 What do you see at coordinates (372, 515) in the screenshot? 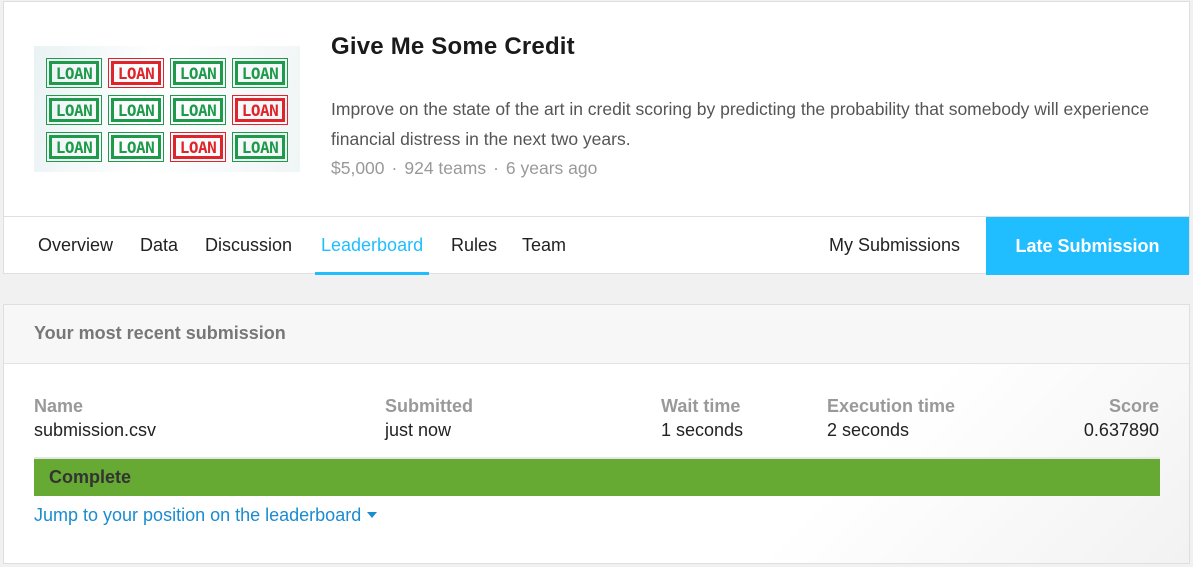
I see `caret-down-icon` at bounding box center [372, 515].